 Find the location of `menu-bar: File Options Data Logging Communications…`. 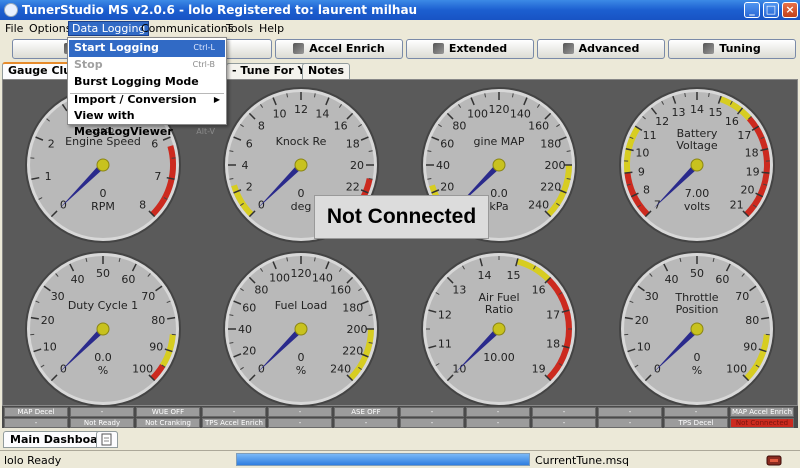

menu-bar: File Options Data Logging Communications… is located at coordinates (400, 29).